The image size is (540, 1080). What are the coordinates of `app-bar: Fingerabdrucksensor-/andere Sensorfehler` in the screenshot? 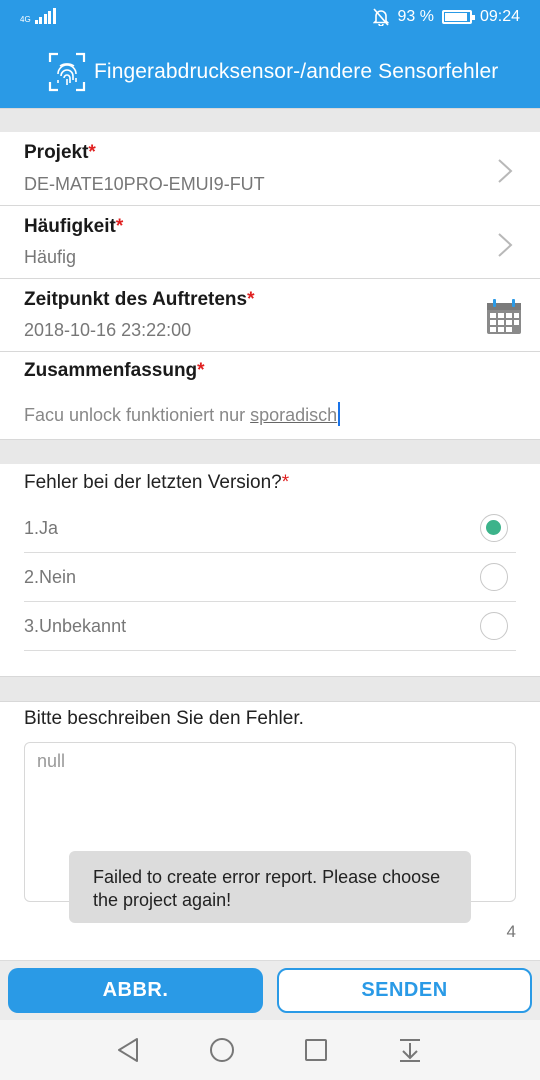 It's located at (270, 72).